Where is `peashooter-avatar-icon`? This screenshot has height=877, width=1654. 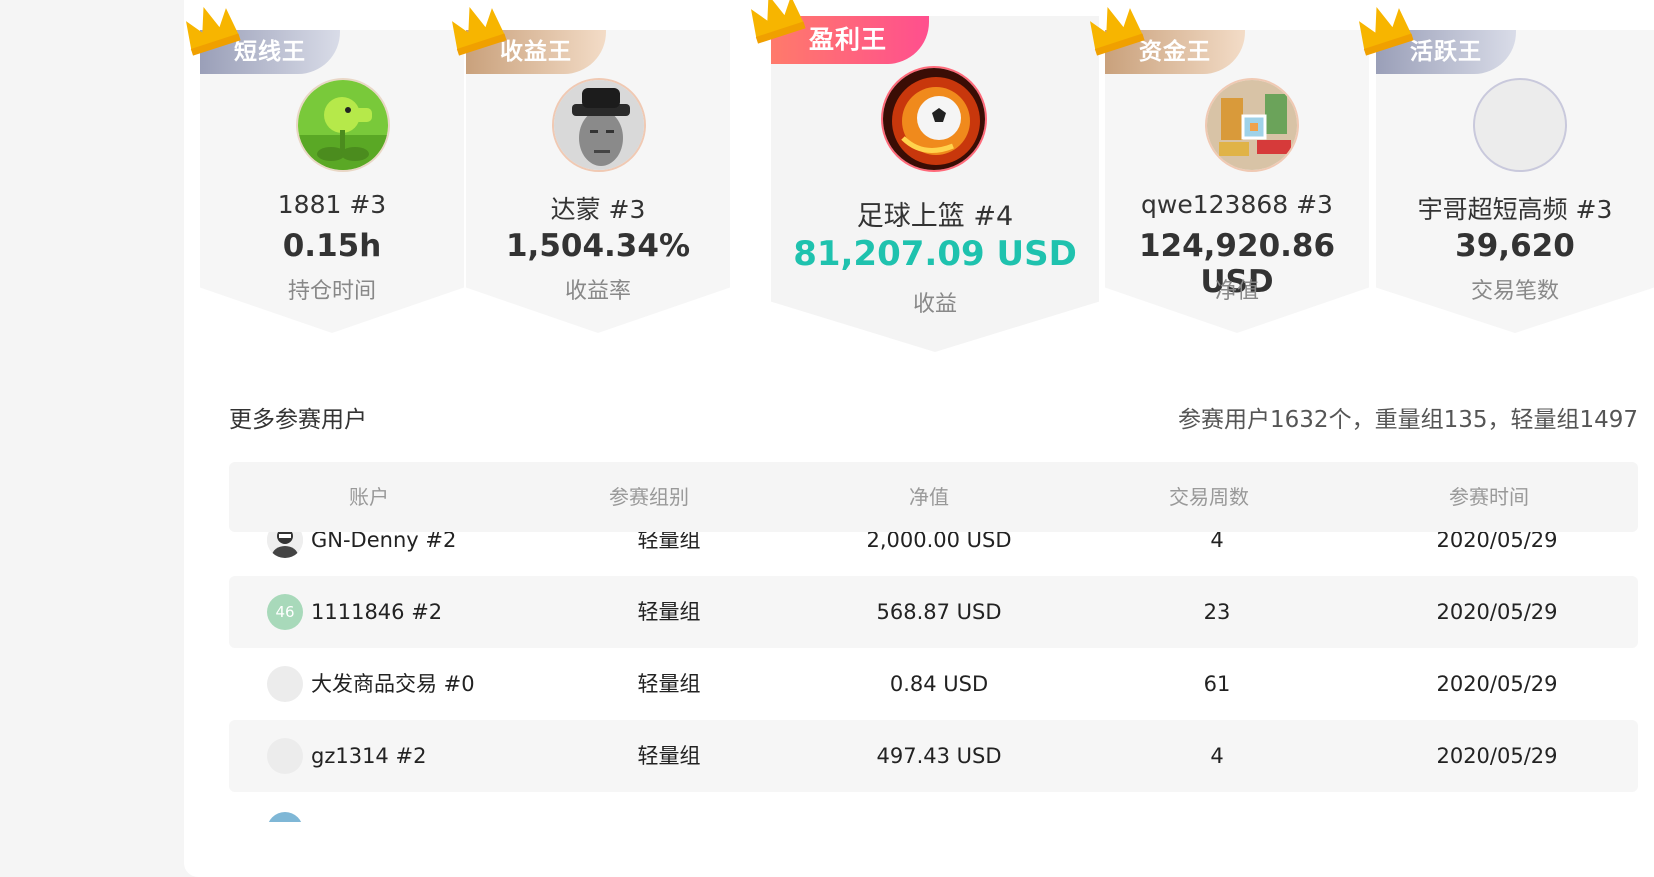 peashooter-avatar-icon is located at coordinates (343, 125).